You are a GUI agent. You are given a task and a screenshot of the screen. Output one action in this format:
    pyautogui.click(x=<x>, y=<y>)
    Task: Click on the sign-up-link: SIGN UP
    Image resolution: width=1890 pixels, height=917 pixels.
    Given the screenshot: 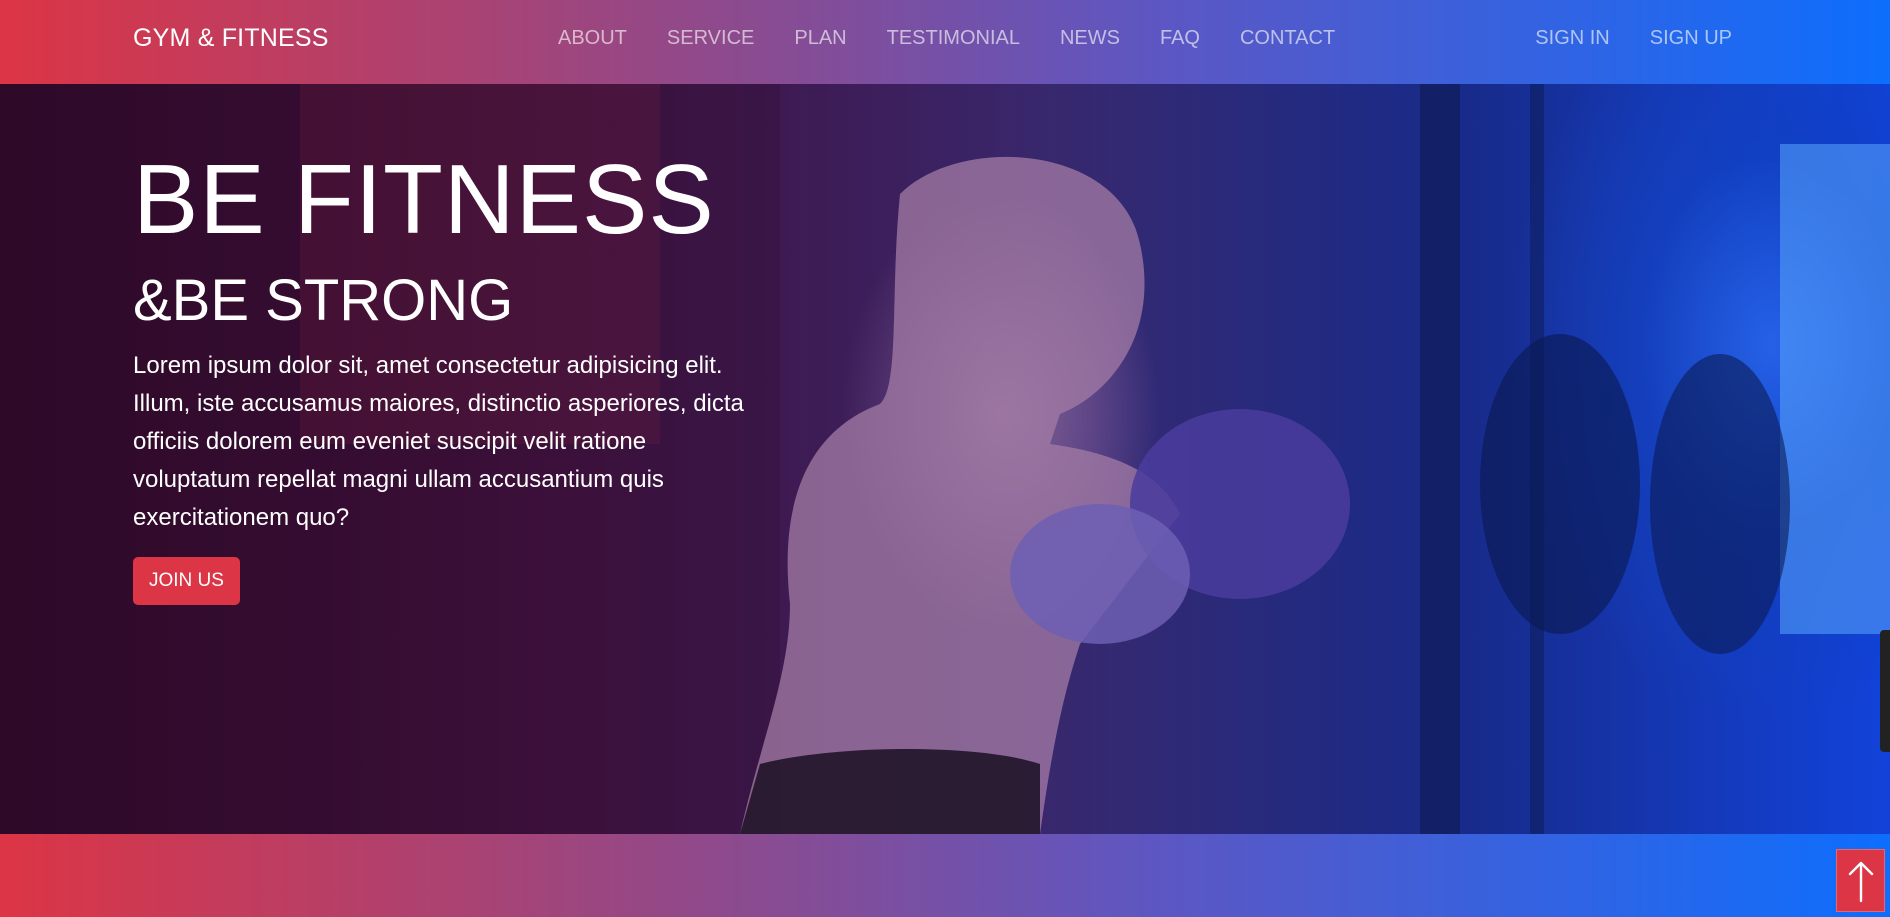 What is the action you would take?
    pyautogui.click(x=1691, y=38)
    